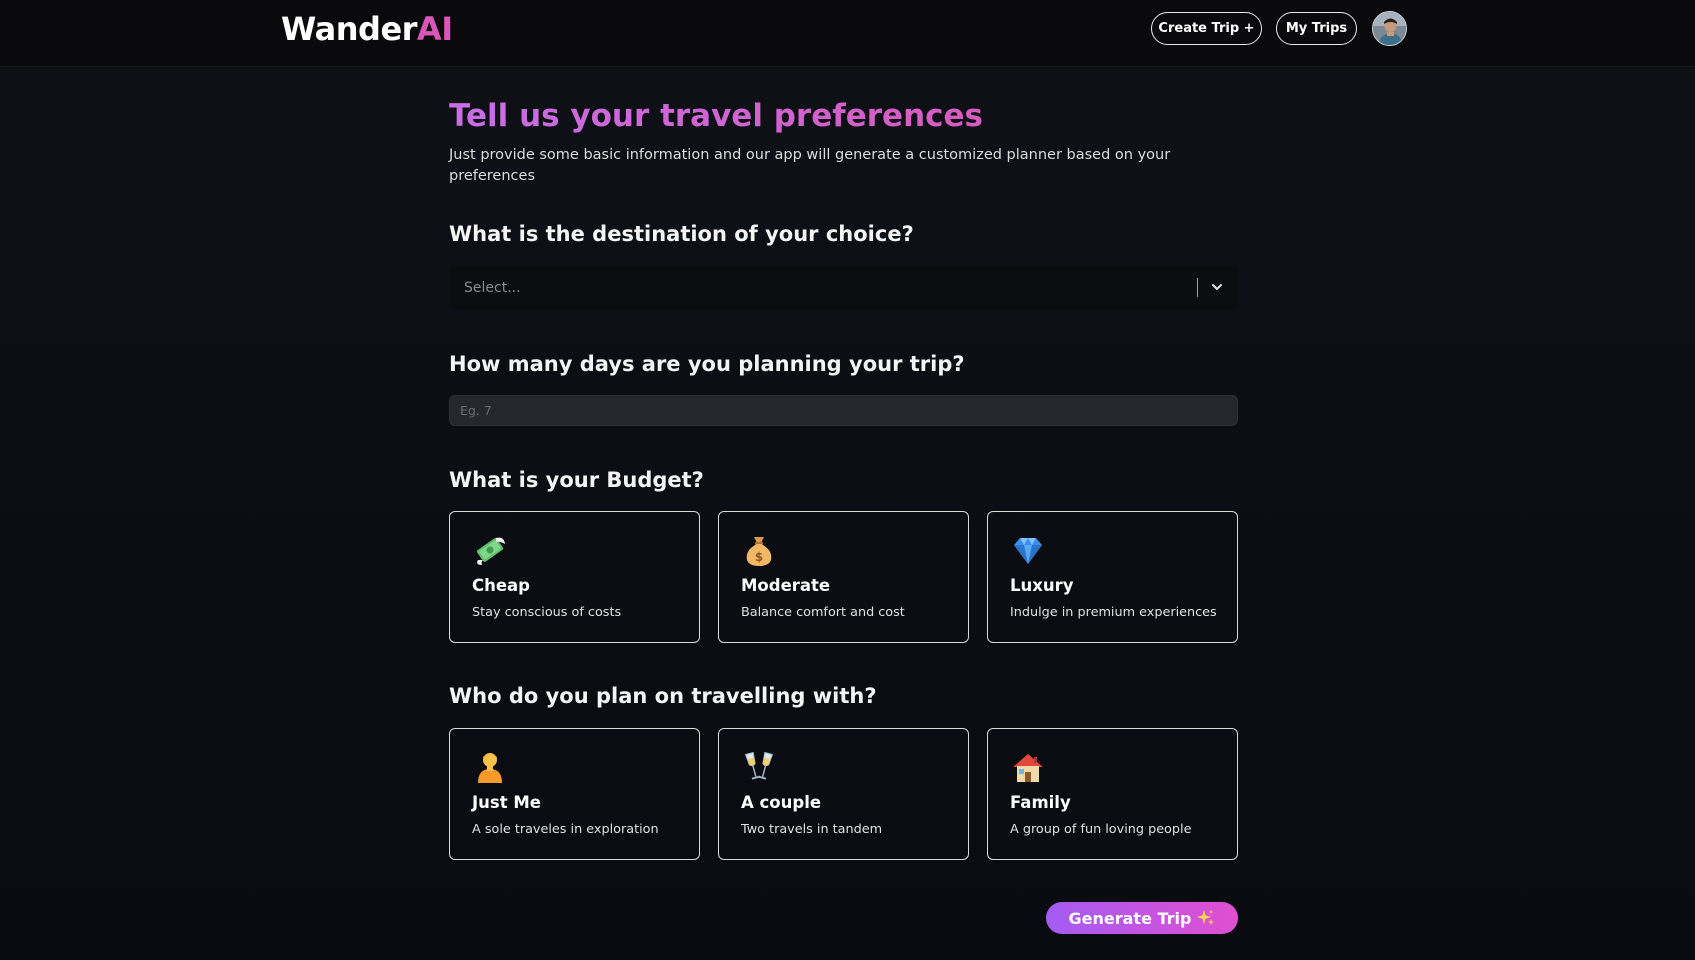 This screenshot has height=960, width=1695. I want to click on budget-question: What is your Budget?, so click(576, 480).